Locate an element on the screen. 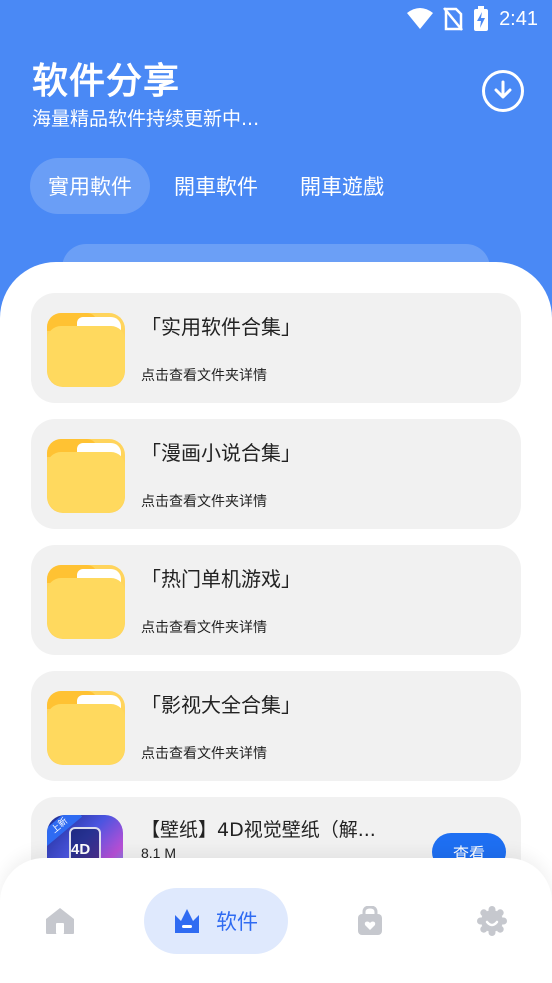  folder-title: 「热门单机游戏」 is located at coordinates (221, 579).